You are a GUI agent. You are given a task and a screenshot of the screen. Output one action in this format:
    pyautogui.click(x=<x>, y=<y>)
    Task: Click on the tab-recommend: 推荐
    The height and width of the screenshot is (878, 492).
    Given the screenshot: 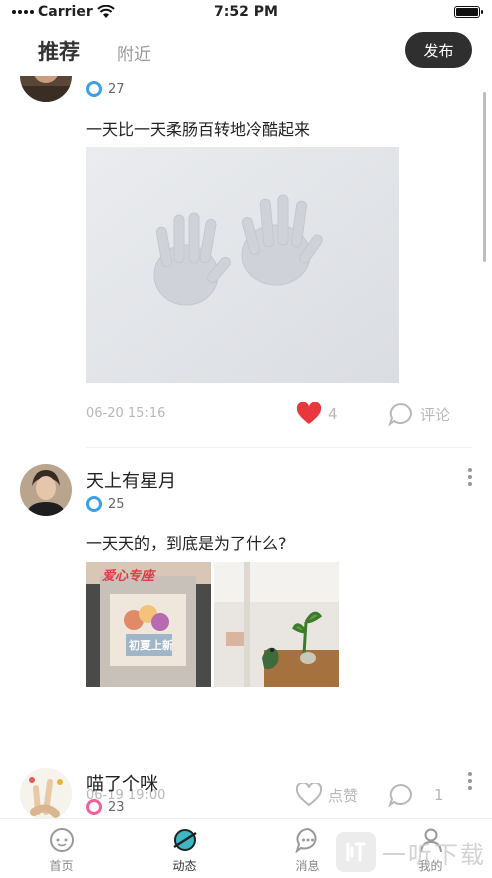 What is the action you would take?
    pyautogui.click(x=59, y=51)
    